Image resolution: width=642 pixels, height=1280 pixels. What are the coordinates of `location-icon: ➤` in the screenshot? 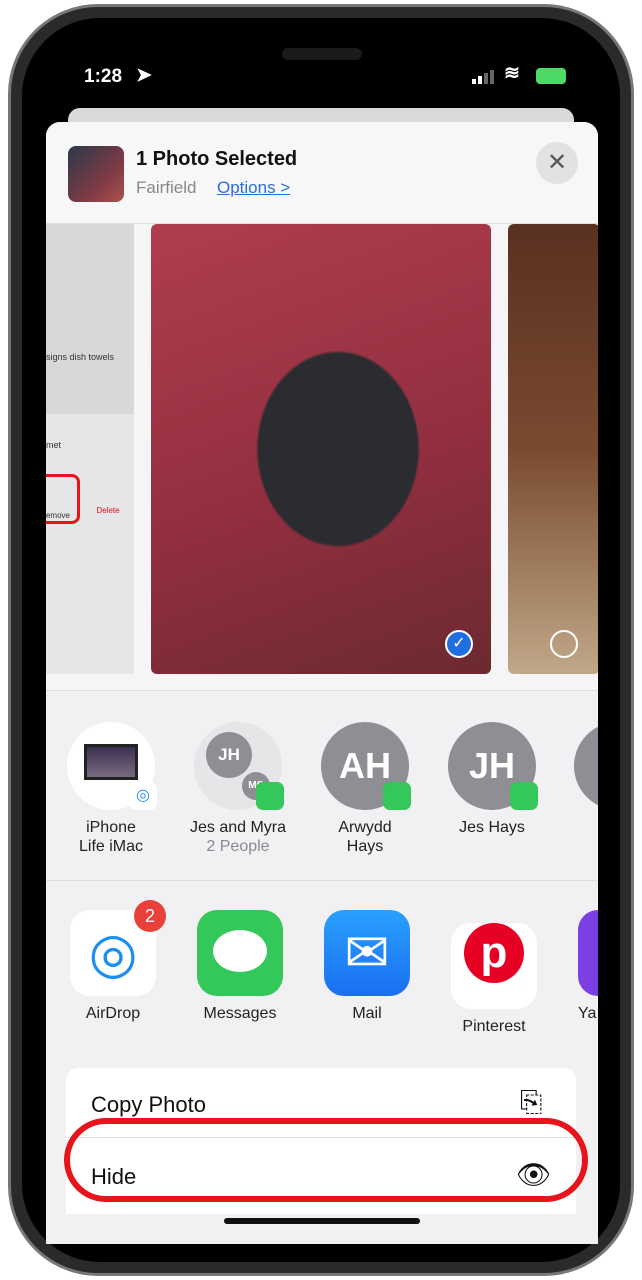 It's located at (144, 75).